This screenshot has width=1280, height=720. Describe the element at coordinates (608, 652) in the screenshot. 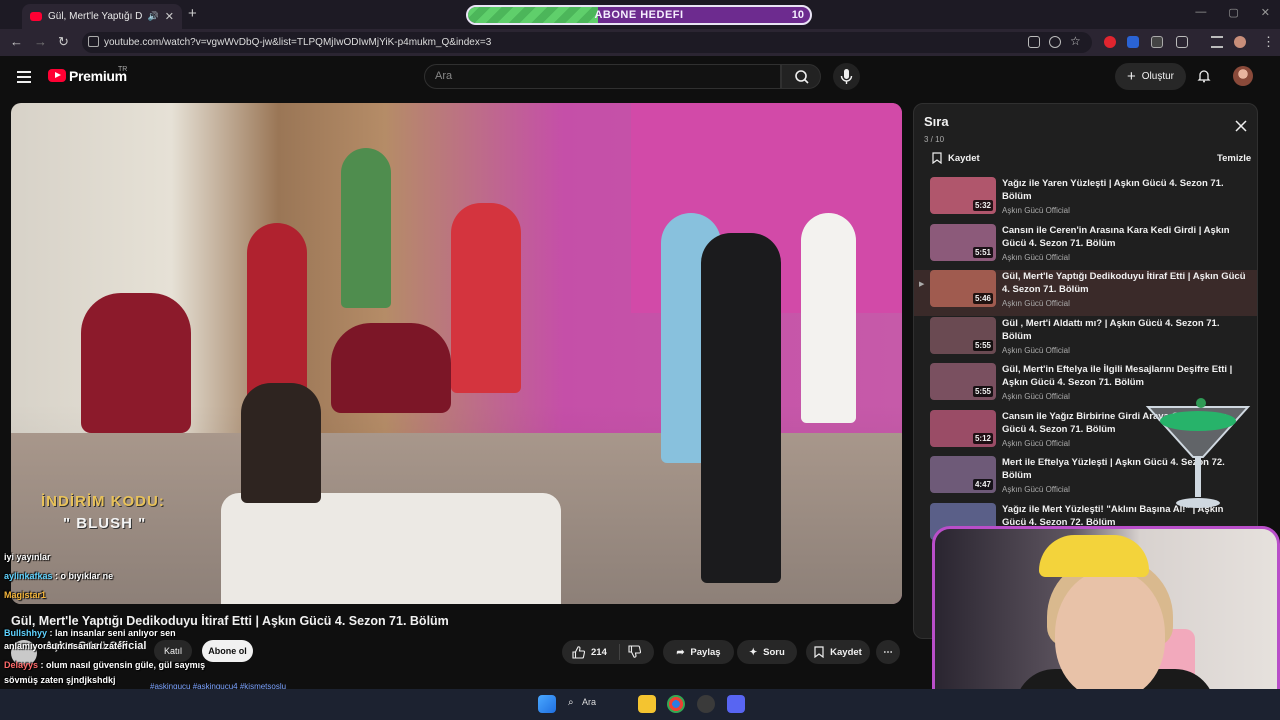

I see `like-dislike-group: 214` at that location.